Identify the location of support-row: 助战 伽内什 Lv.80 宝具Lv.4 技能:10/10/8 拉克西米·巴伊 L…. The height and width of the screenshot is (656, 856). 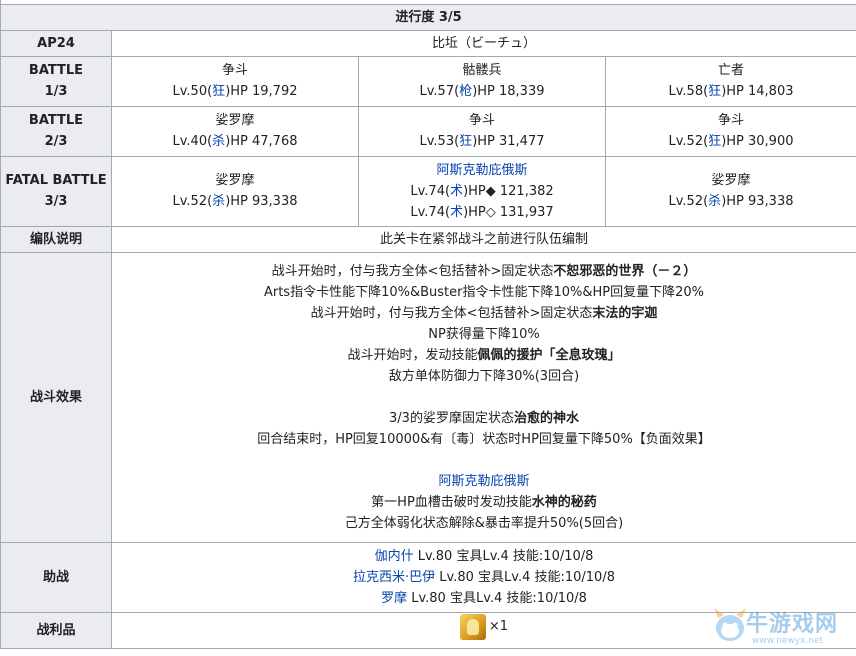
(428, 577).